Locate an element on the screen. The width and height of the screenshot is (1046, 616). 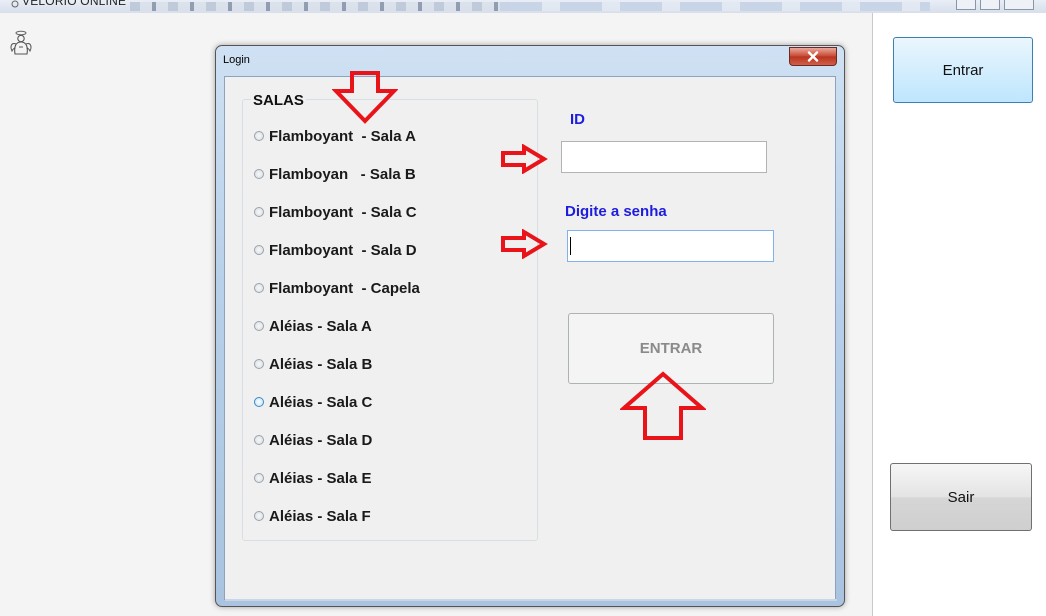
room-radio-flamboyant-sala-a: Flamboyant - Sala A is located at coordinates (335, 136).